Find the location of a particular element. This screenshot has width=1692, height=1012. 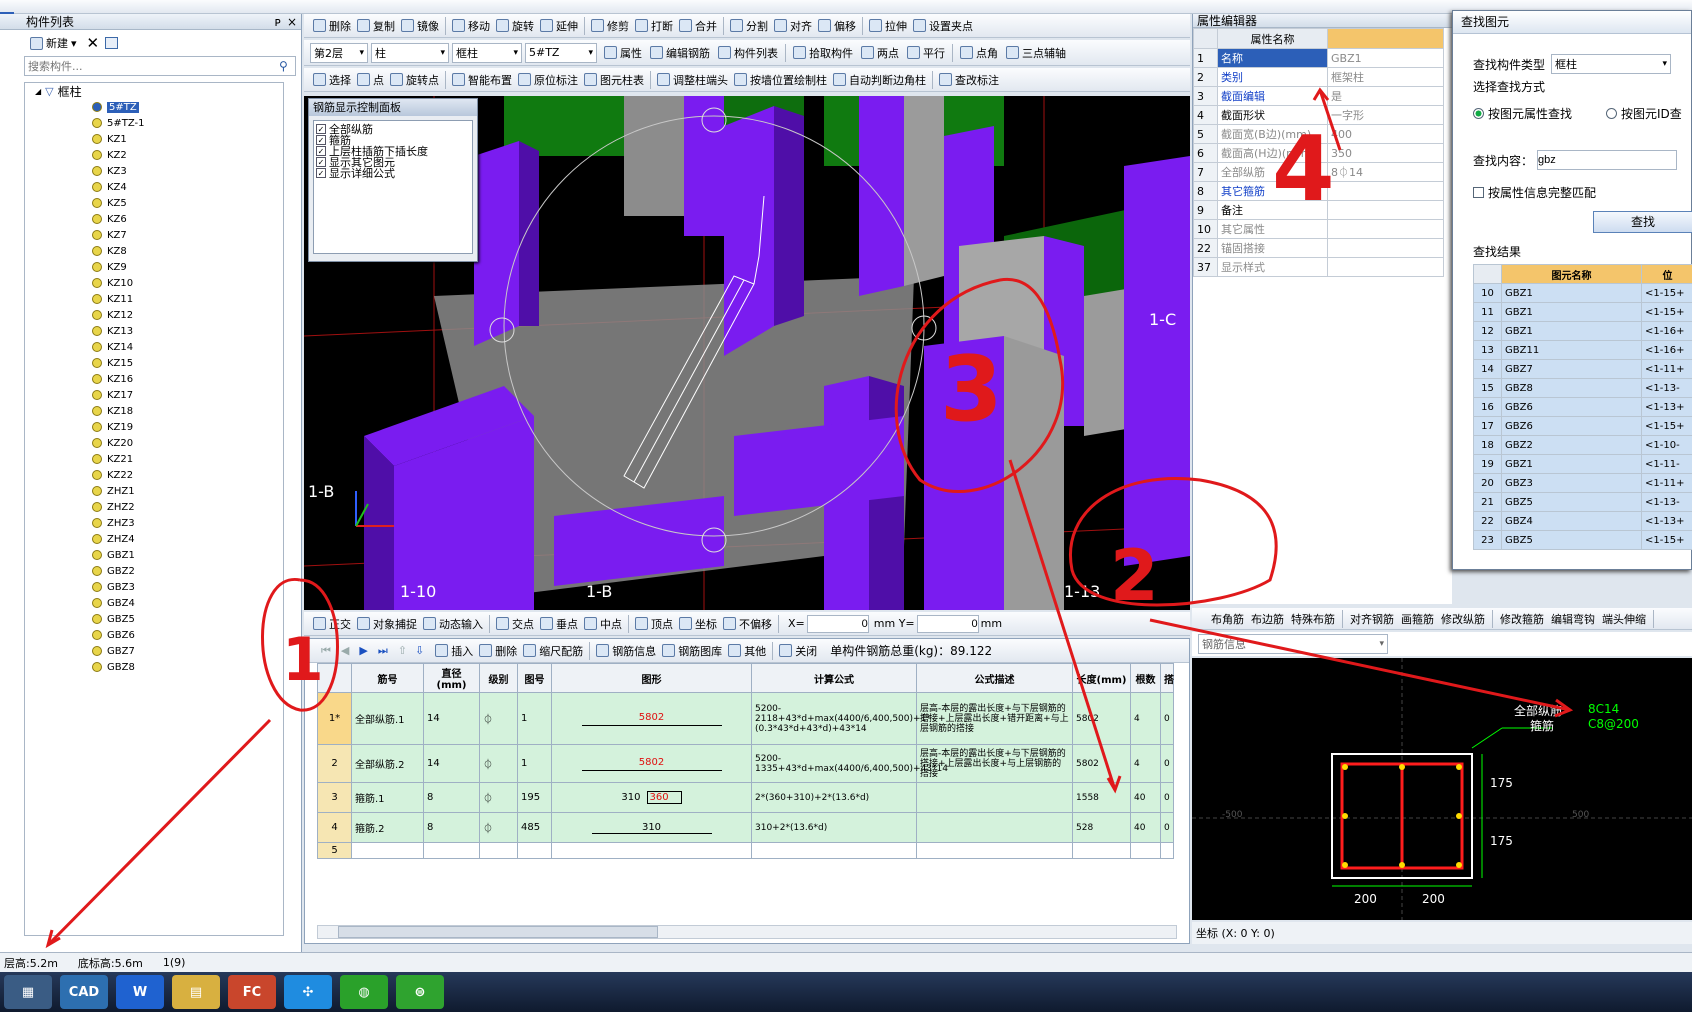

cell-shape is located at coordinates (651, 850).